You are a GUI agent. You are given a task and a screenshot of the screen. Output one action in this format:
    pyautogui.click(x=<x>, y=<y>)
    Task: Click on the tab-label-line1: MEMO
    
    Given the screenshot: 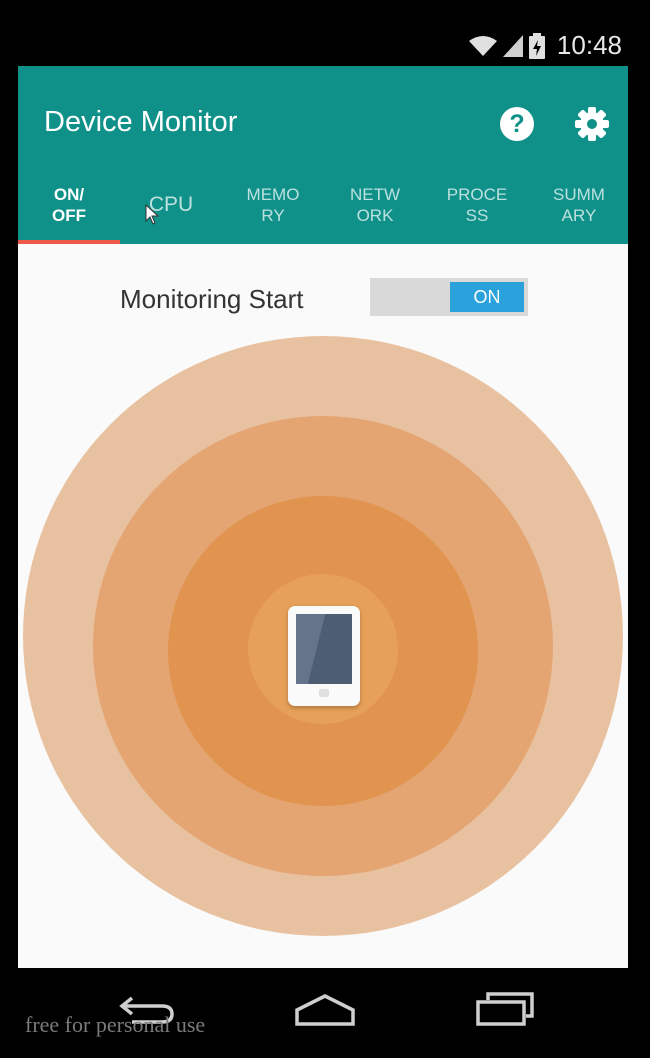 What is the action you would take?
    pyautogui.click(x=273, y=194)
    